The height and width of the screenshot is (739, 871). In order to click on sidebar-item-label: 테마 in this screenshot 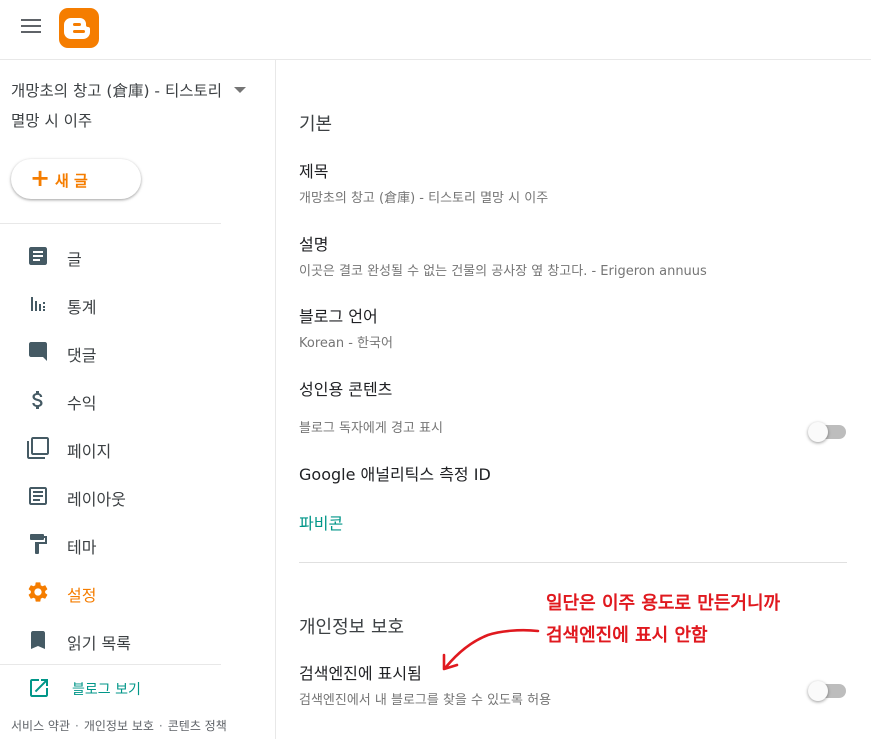, I will do `click(82, 547)`.